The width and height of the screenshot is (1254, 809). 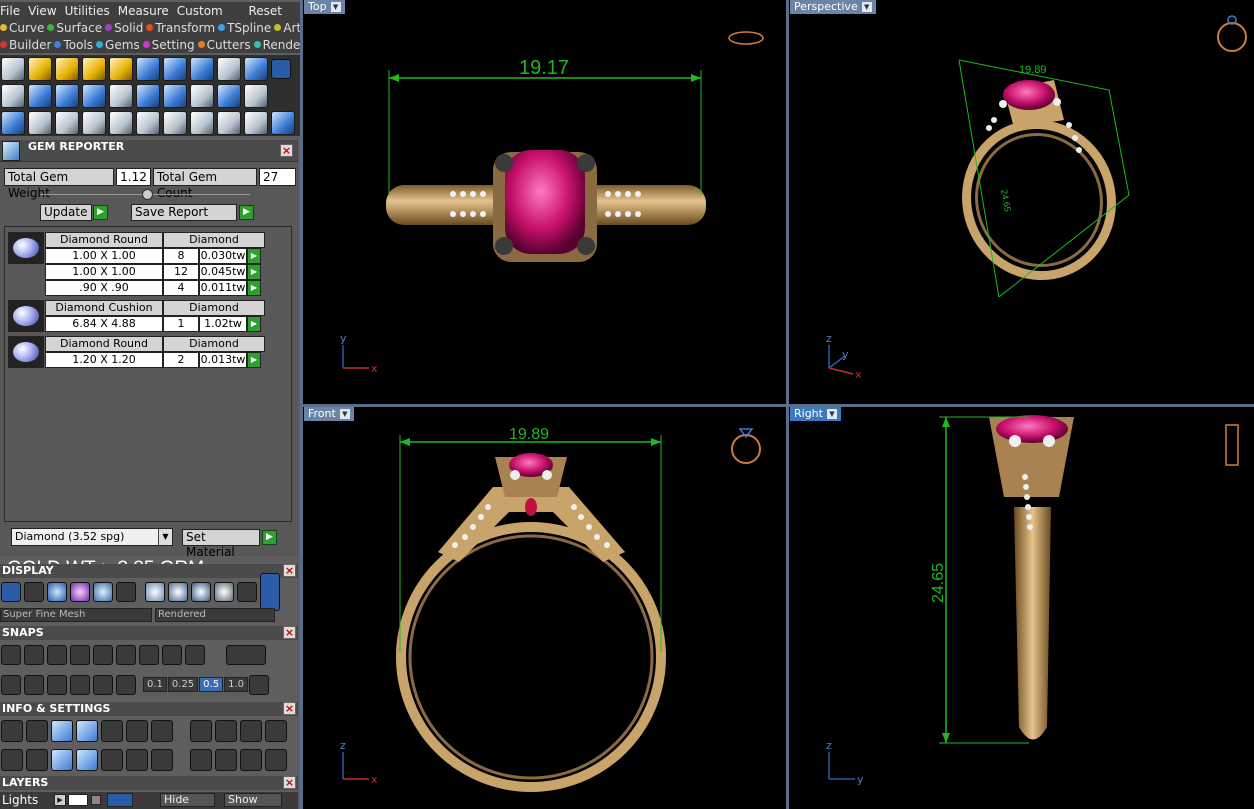 What do you see at coordinates (201, 759) in the screenshot?
I see `ring-icon` at bounding box center [201, 759].